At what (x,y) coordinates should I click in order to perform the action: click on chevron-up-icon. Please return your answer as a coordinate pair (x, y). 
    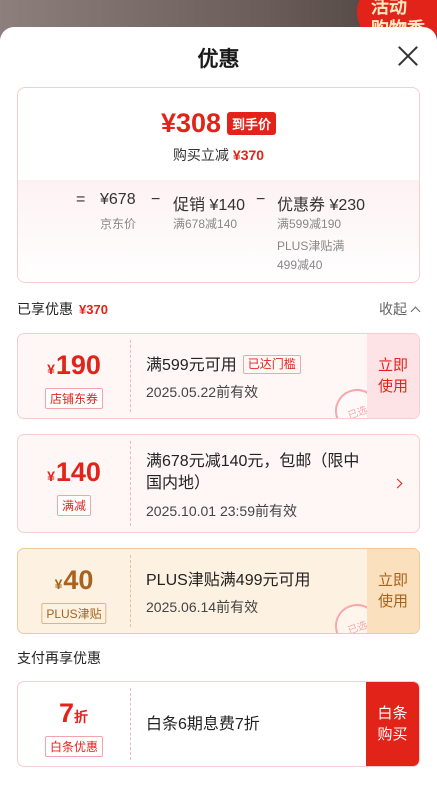
    Looking at the image, I should click on (415, 311).